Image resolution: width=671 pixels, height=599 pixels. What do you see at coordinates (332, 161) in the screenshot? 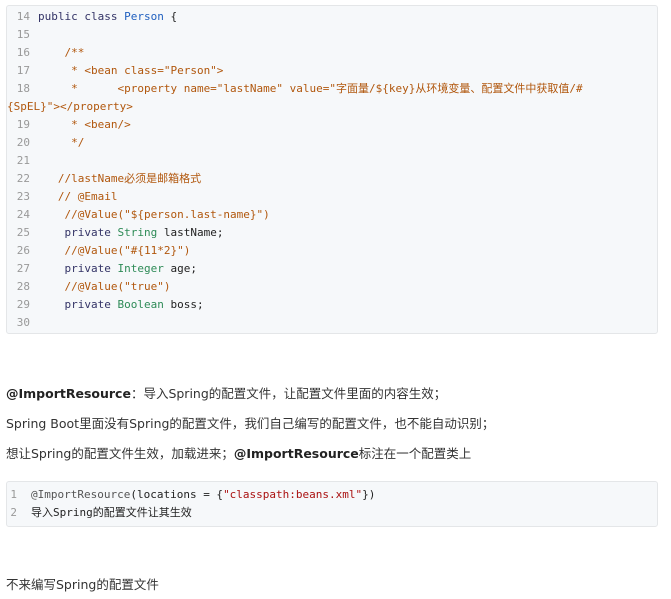
I see `code-line: 21` at bounding box center [332, 161].